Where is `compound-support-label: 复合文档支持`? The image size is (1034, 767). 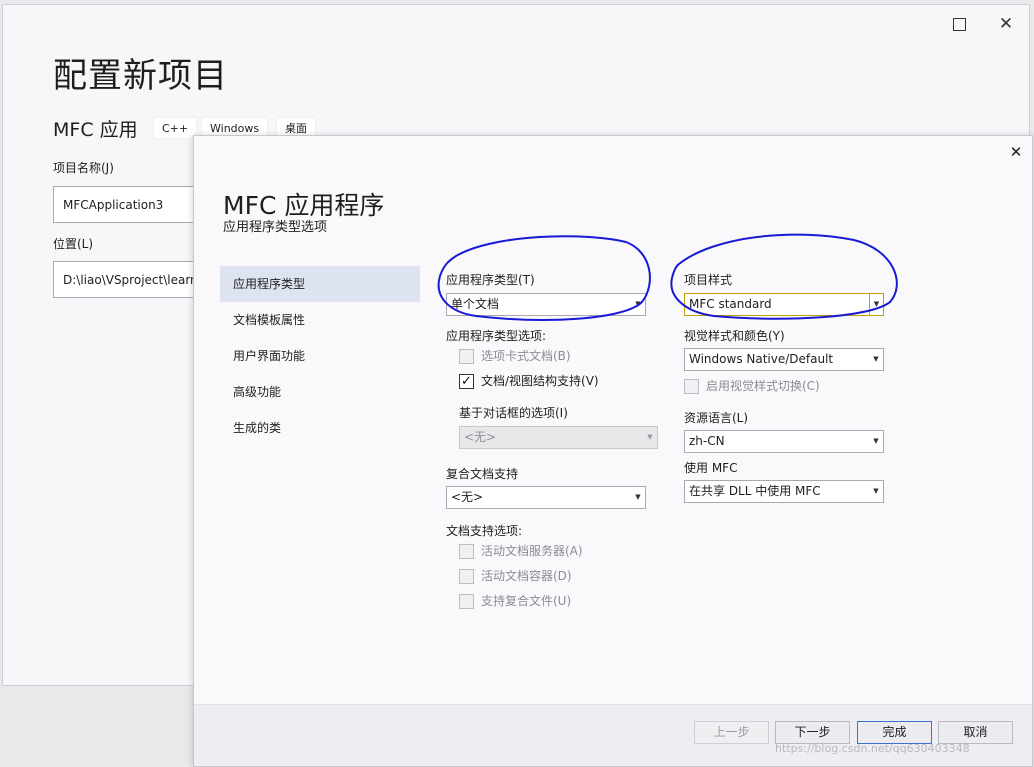 compound-support-label: 复合文档支持 is located at coordinates (482, 474).